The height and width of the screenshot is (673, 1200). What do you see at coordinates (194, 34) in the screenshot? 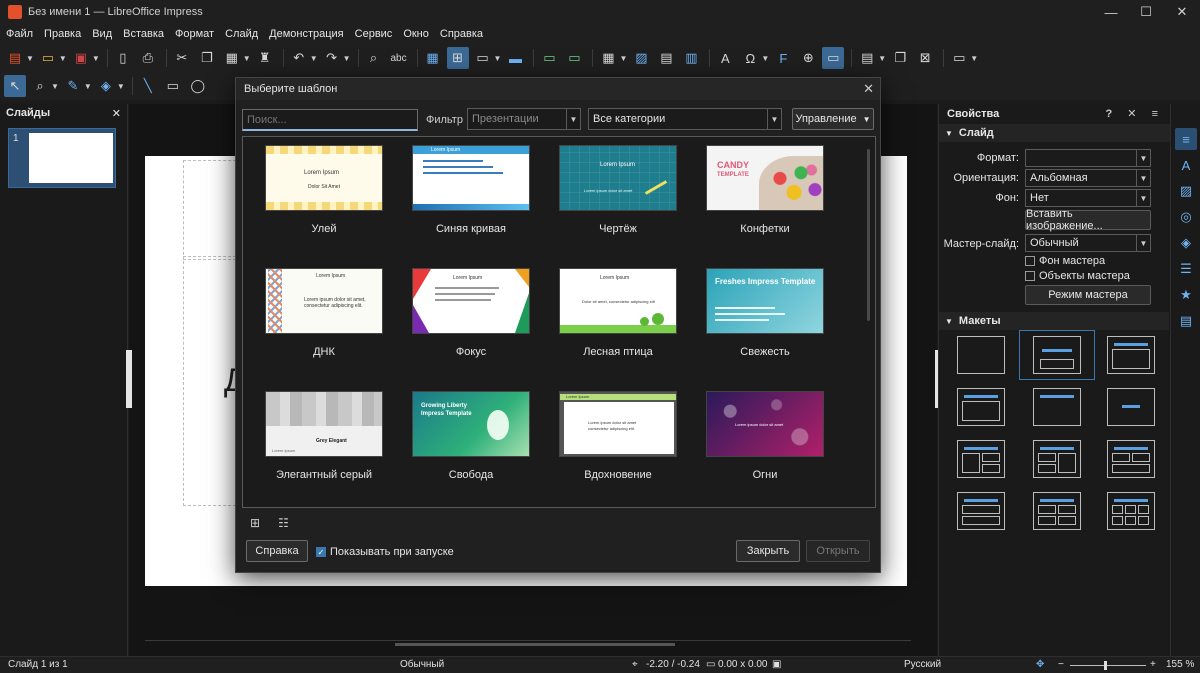
I see `menu-format: Формат` at bounding box center [194, 34].